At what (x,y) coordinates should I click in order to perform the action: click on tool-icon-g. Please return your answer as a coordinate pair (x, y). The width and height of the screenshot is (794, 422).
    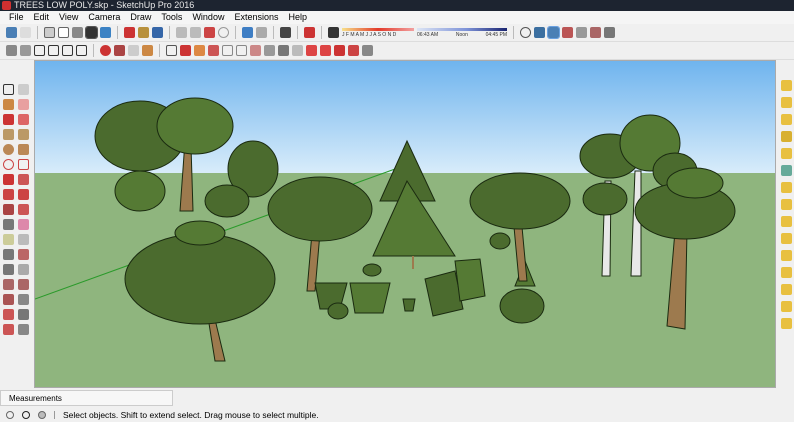
    Looking at the image, I should click on (367, 50).